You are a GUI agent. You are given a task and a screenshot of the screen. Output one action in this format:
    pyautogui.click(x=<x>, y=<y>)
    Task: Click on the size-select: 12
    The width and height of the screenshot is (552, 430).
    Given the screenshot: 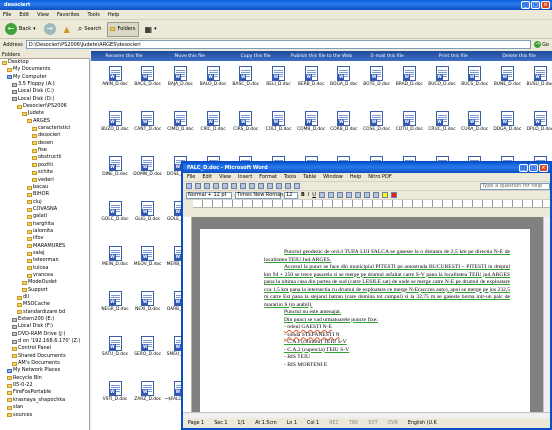 What is the action you would take?
    pyautogui.click(x=291, y=195)
    